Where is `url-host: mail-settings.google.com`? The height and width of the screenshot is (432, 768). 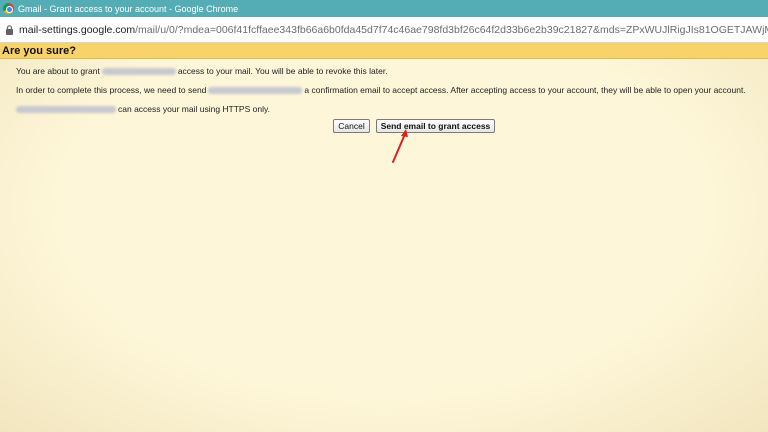
url-host: mail-settings.google.com is located at coordinates (77, 29).